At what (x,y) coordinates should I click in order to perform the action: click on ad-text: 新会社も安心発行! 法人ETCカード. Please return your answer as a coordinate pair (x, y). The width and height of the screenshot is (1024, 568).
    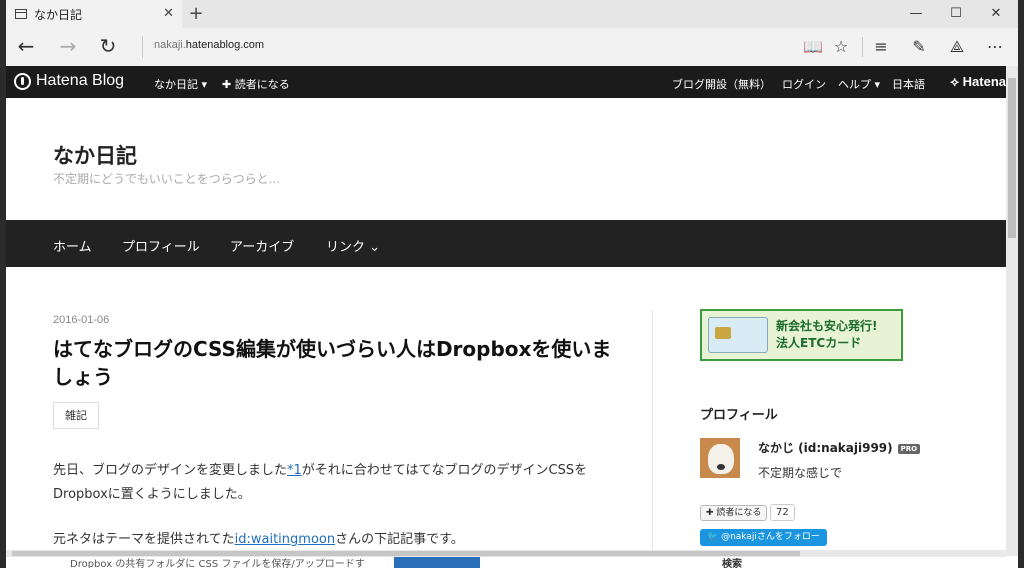
    Looking at the image, I should click on (827, 334).